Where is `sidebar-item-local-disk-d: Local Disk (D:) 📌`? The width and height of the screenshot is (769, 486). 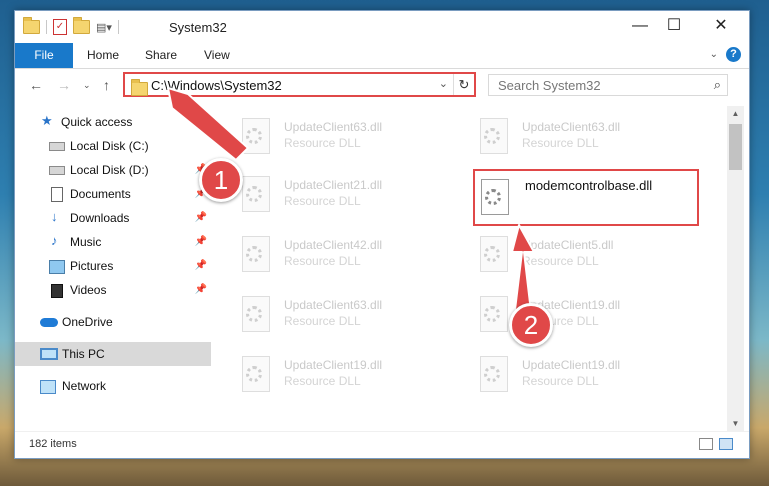 sidebar-item-local-disk-d: Local Disk (D:) 📌 is located at coordinates (113, 170).